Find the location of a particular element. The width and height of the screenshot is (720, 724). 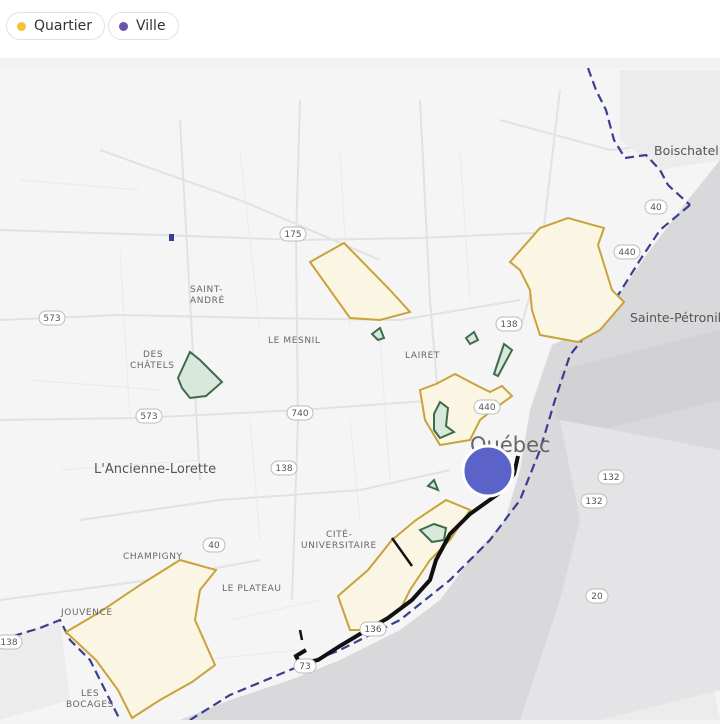

route-shield-138c: 138 is located at coordinates (11, 642).